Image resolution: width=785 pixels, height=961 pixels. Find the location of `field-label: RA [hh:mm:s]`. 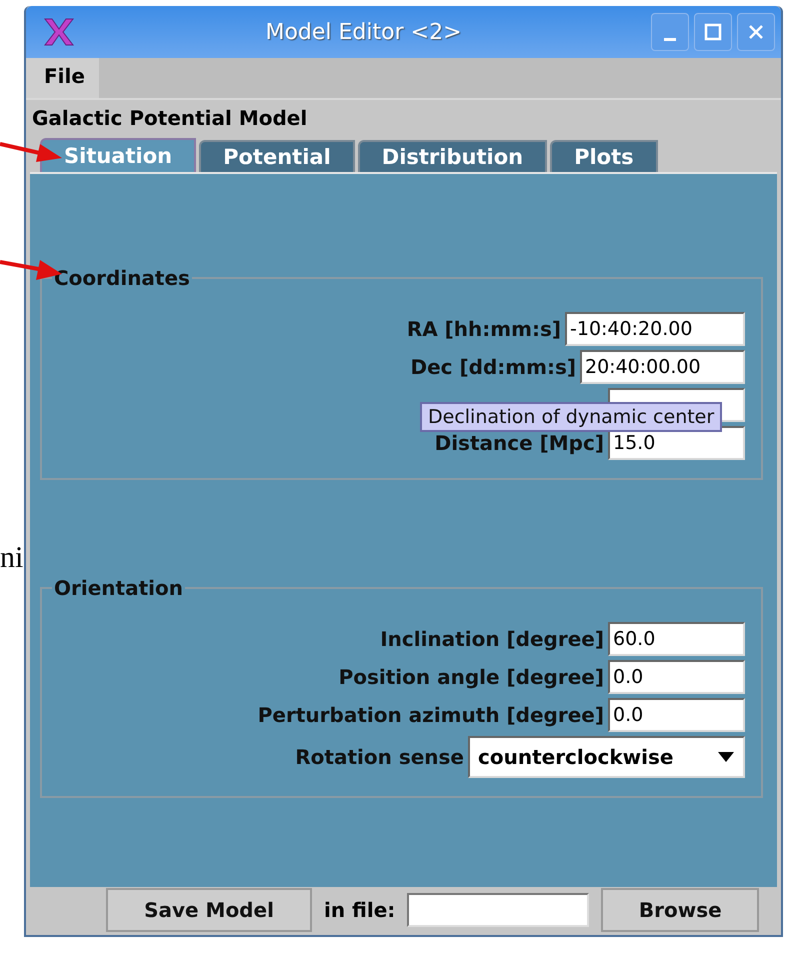

field-label: RA [hh:mm:s] is located at coordinates (483, 329).